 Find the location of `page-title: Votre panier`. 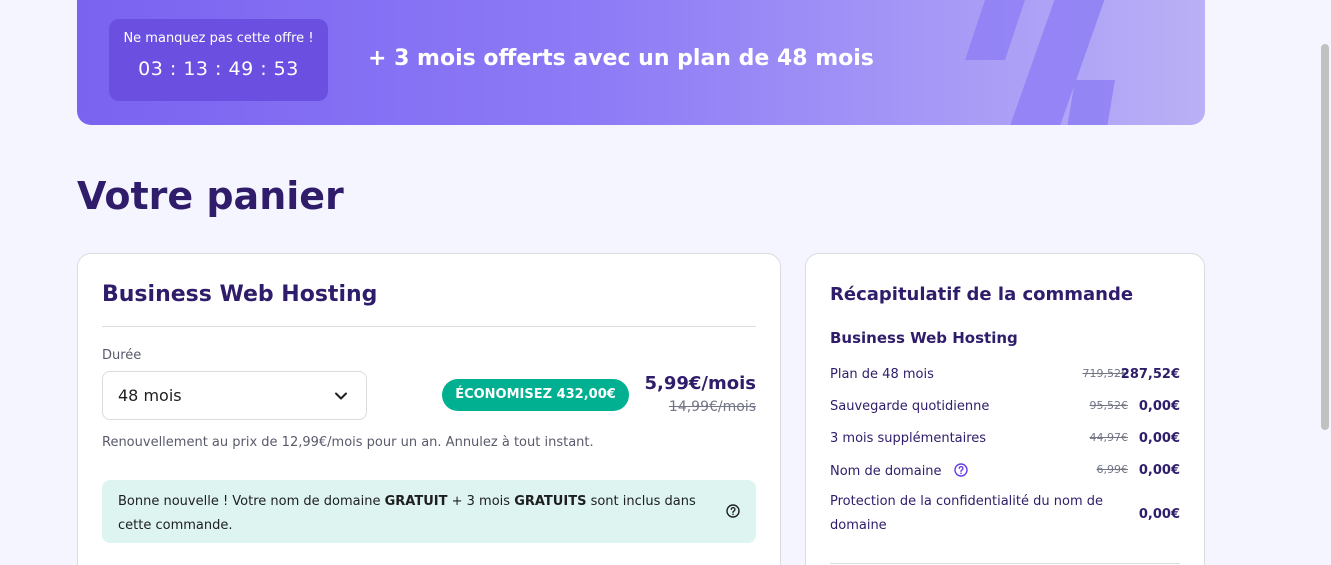

page-title: Votre panier is located at coordinates (210, 196).